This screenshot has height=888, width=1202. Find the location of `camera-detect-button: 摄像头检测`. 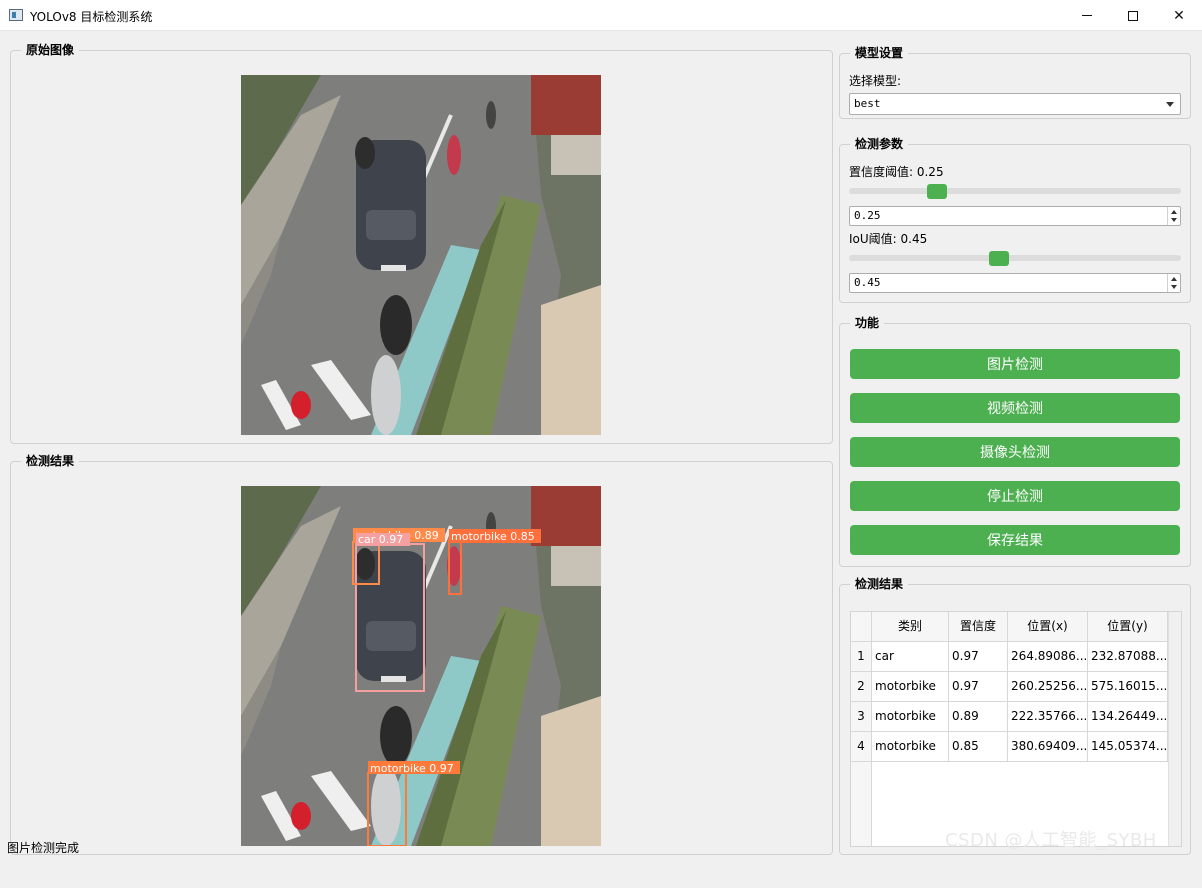

camera-detect-button: 摄像头检测 is located at coordinates (1015, 452).